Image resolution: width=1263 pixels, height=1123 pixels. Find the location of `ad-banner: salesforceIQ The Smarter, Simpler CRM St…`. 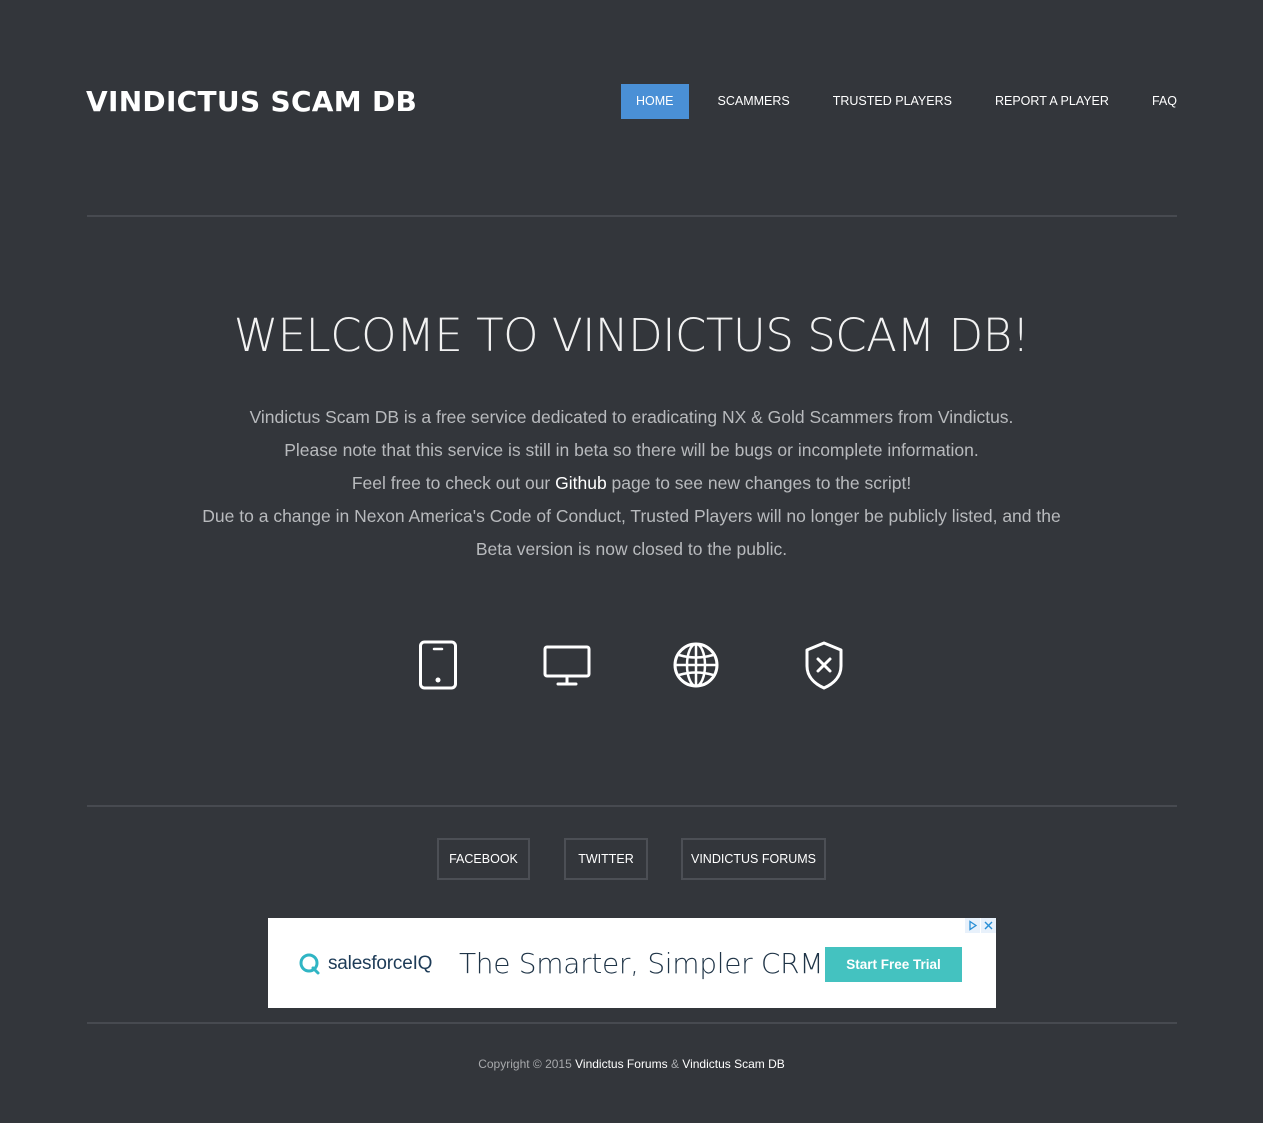

ad-banner: salesforceIQ The Smarter, Simpler CRM St… is located at coordinates (632, 963).